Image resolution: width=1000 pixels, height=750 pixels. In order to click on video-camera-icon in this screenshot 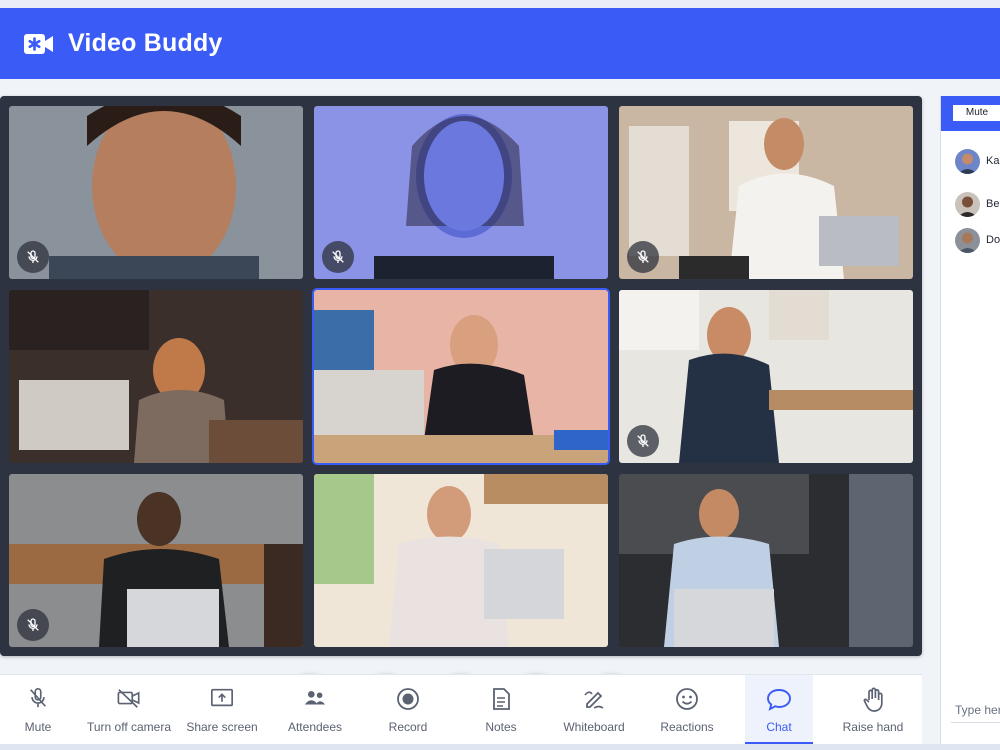, I will do `click(39, 44)`.